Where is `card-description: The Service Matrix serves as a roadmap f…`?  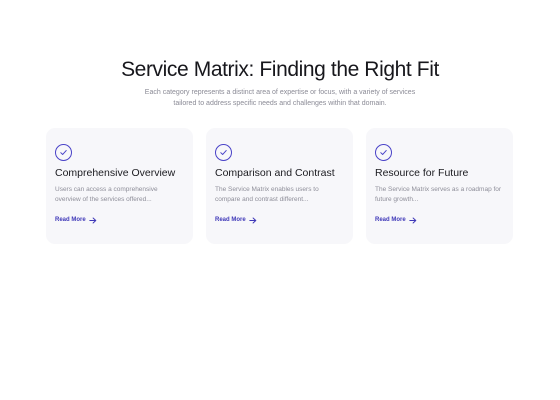
card-description: The Service Matrix serves as a roadmap f… is located at coordinates (438, 194).